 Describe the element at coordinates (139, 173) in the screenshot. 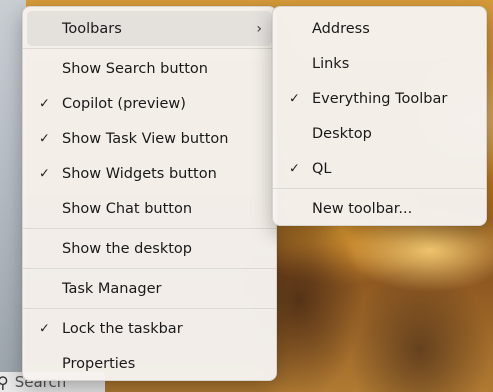

I see `menu-item-label: Show Widgets button` at that location.